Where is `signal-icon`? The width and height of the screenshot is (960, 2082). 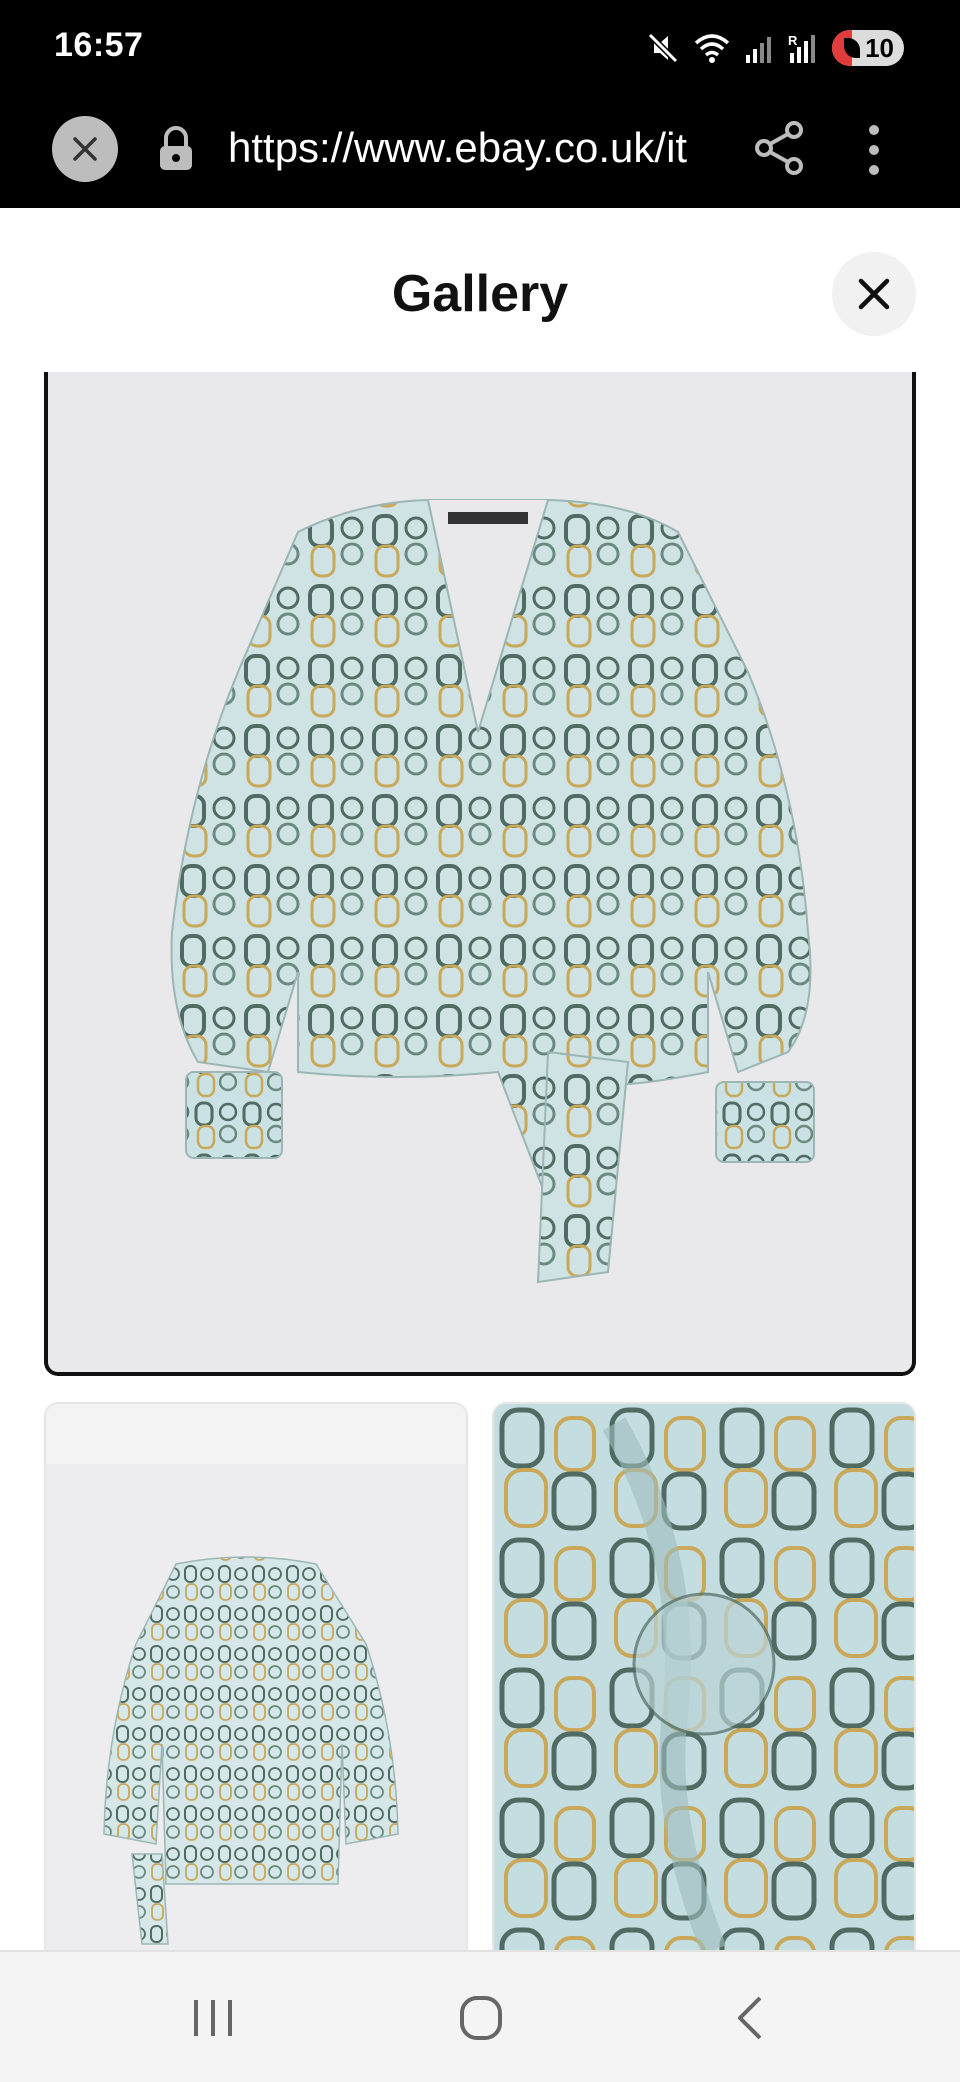 signal-icon is located at coordinates (758, 50).